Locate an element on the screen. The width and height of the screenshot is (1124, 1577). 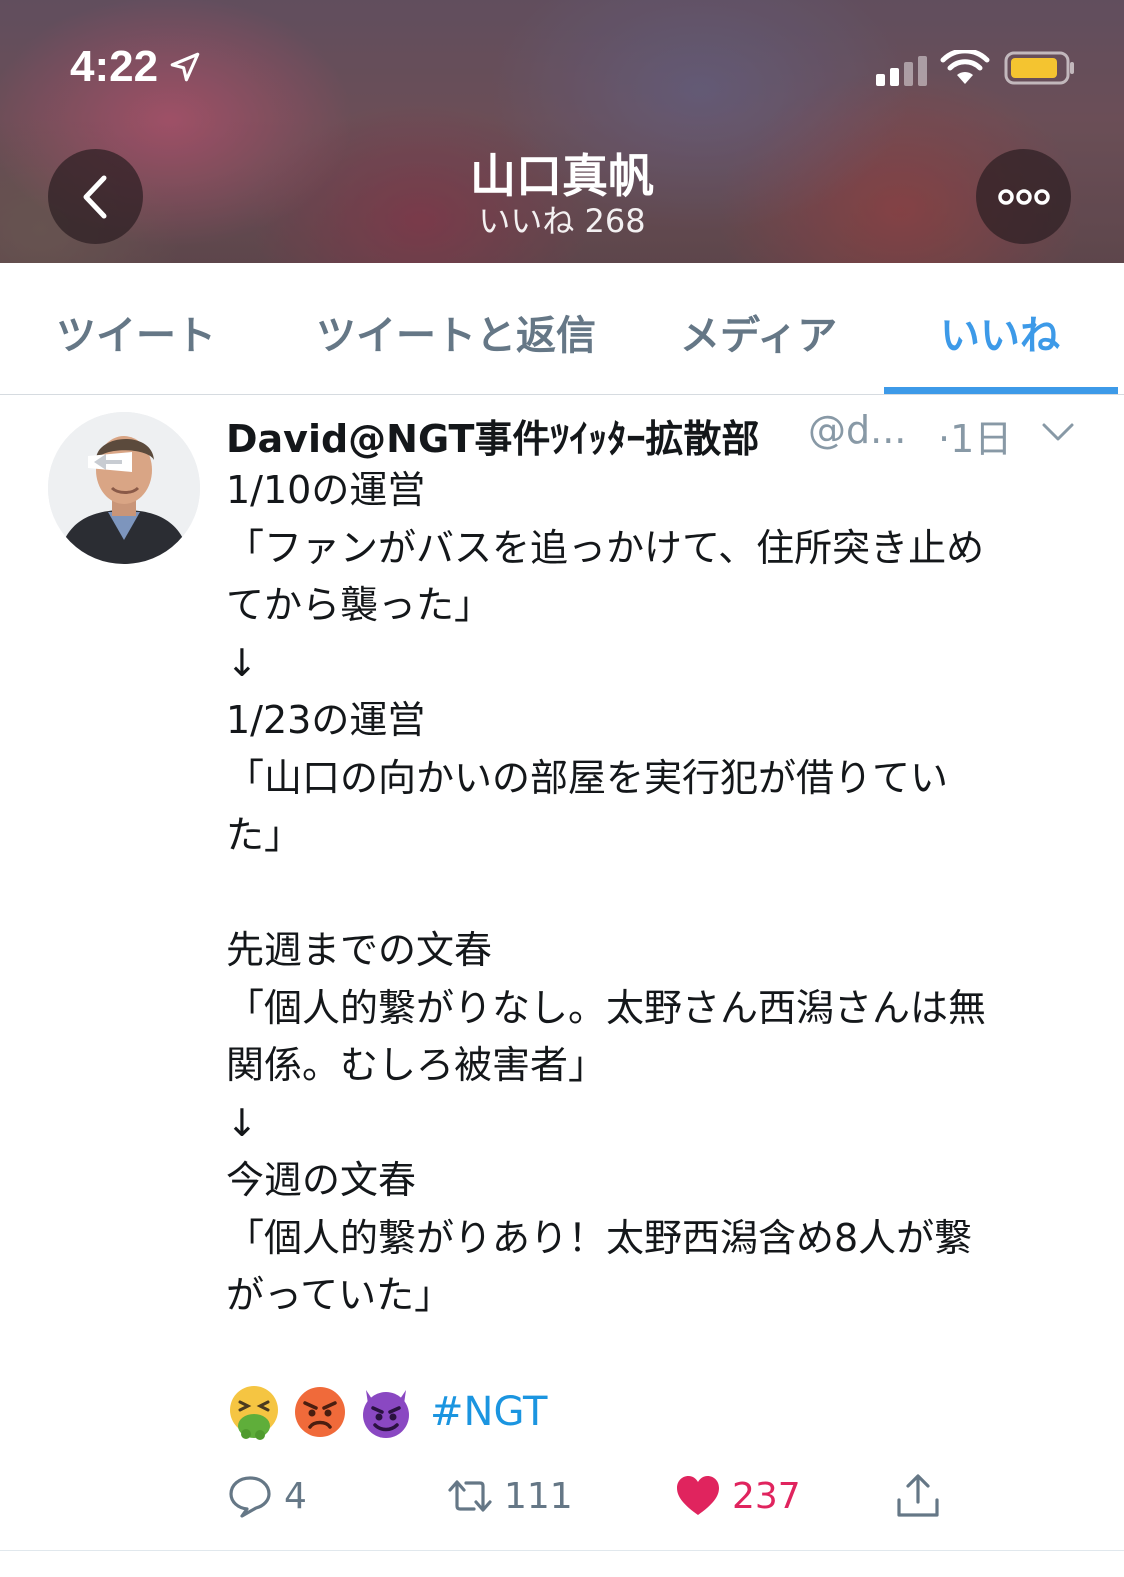
tweet-line: 先週までの文春 is located at coordinates (359, 950).